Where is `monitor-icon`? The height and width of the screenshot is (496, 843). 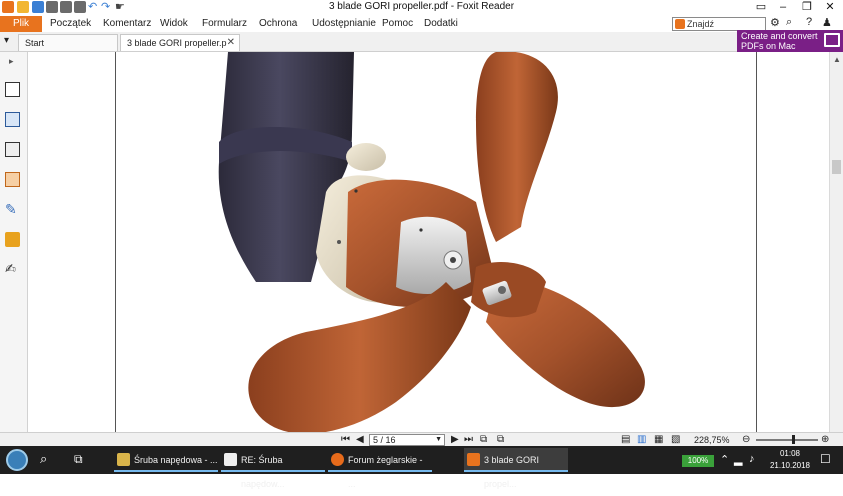
monitor-icon is located at coordinates (832, 40).